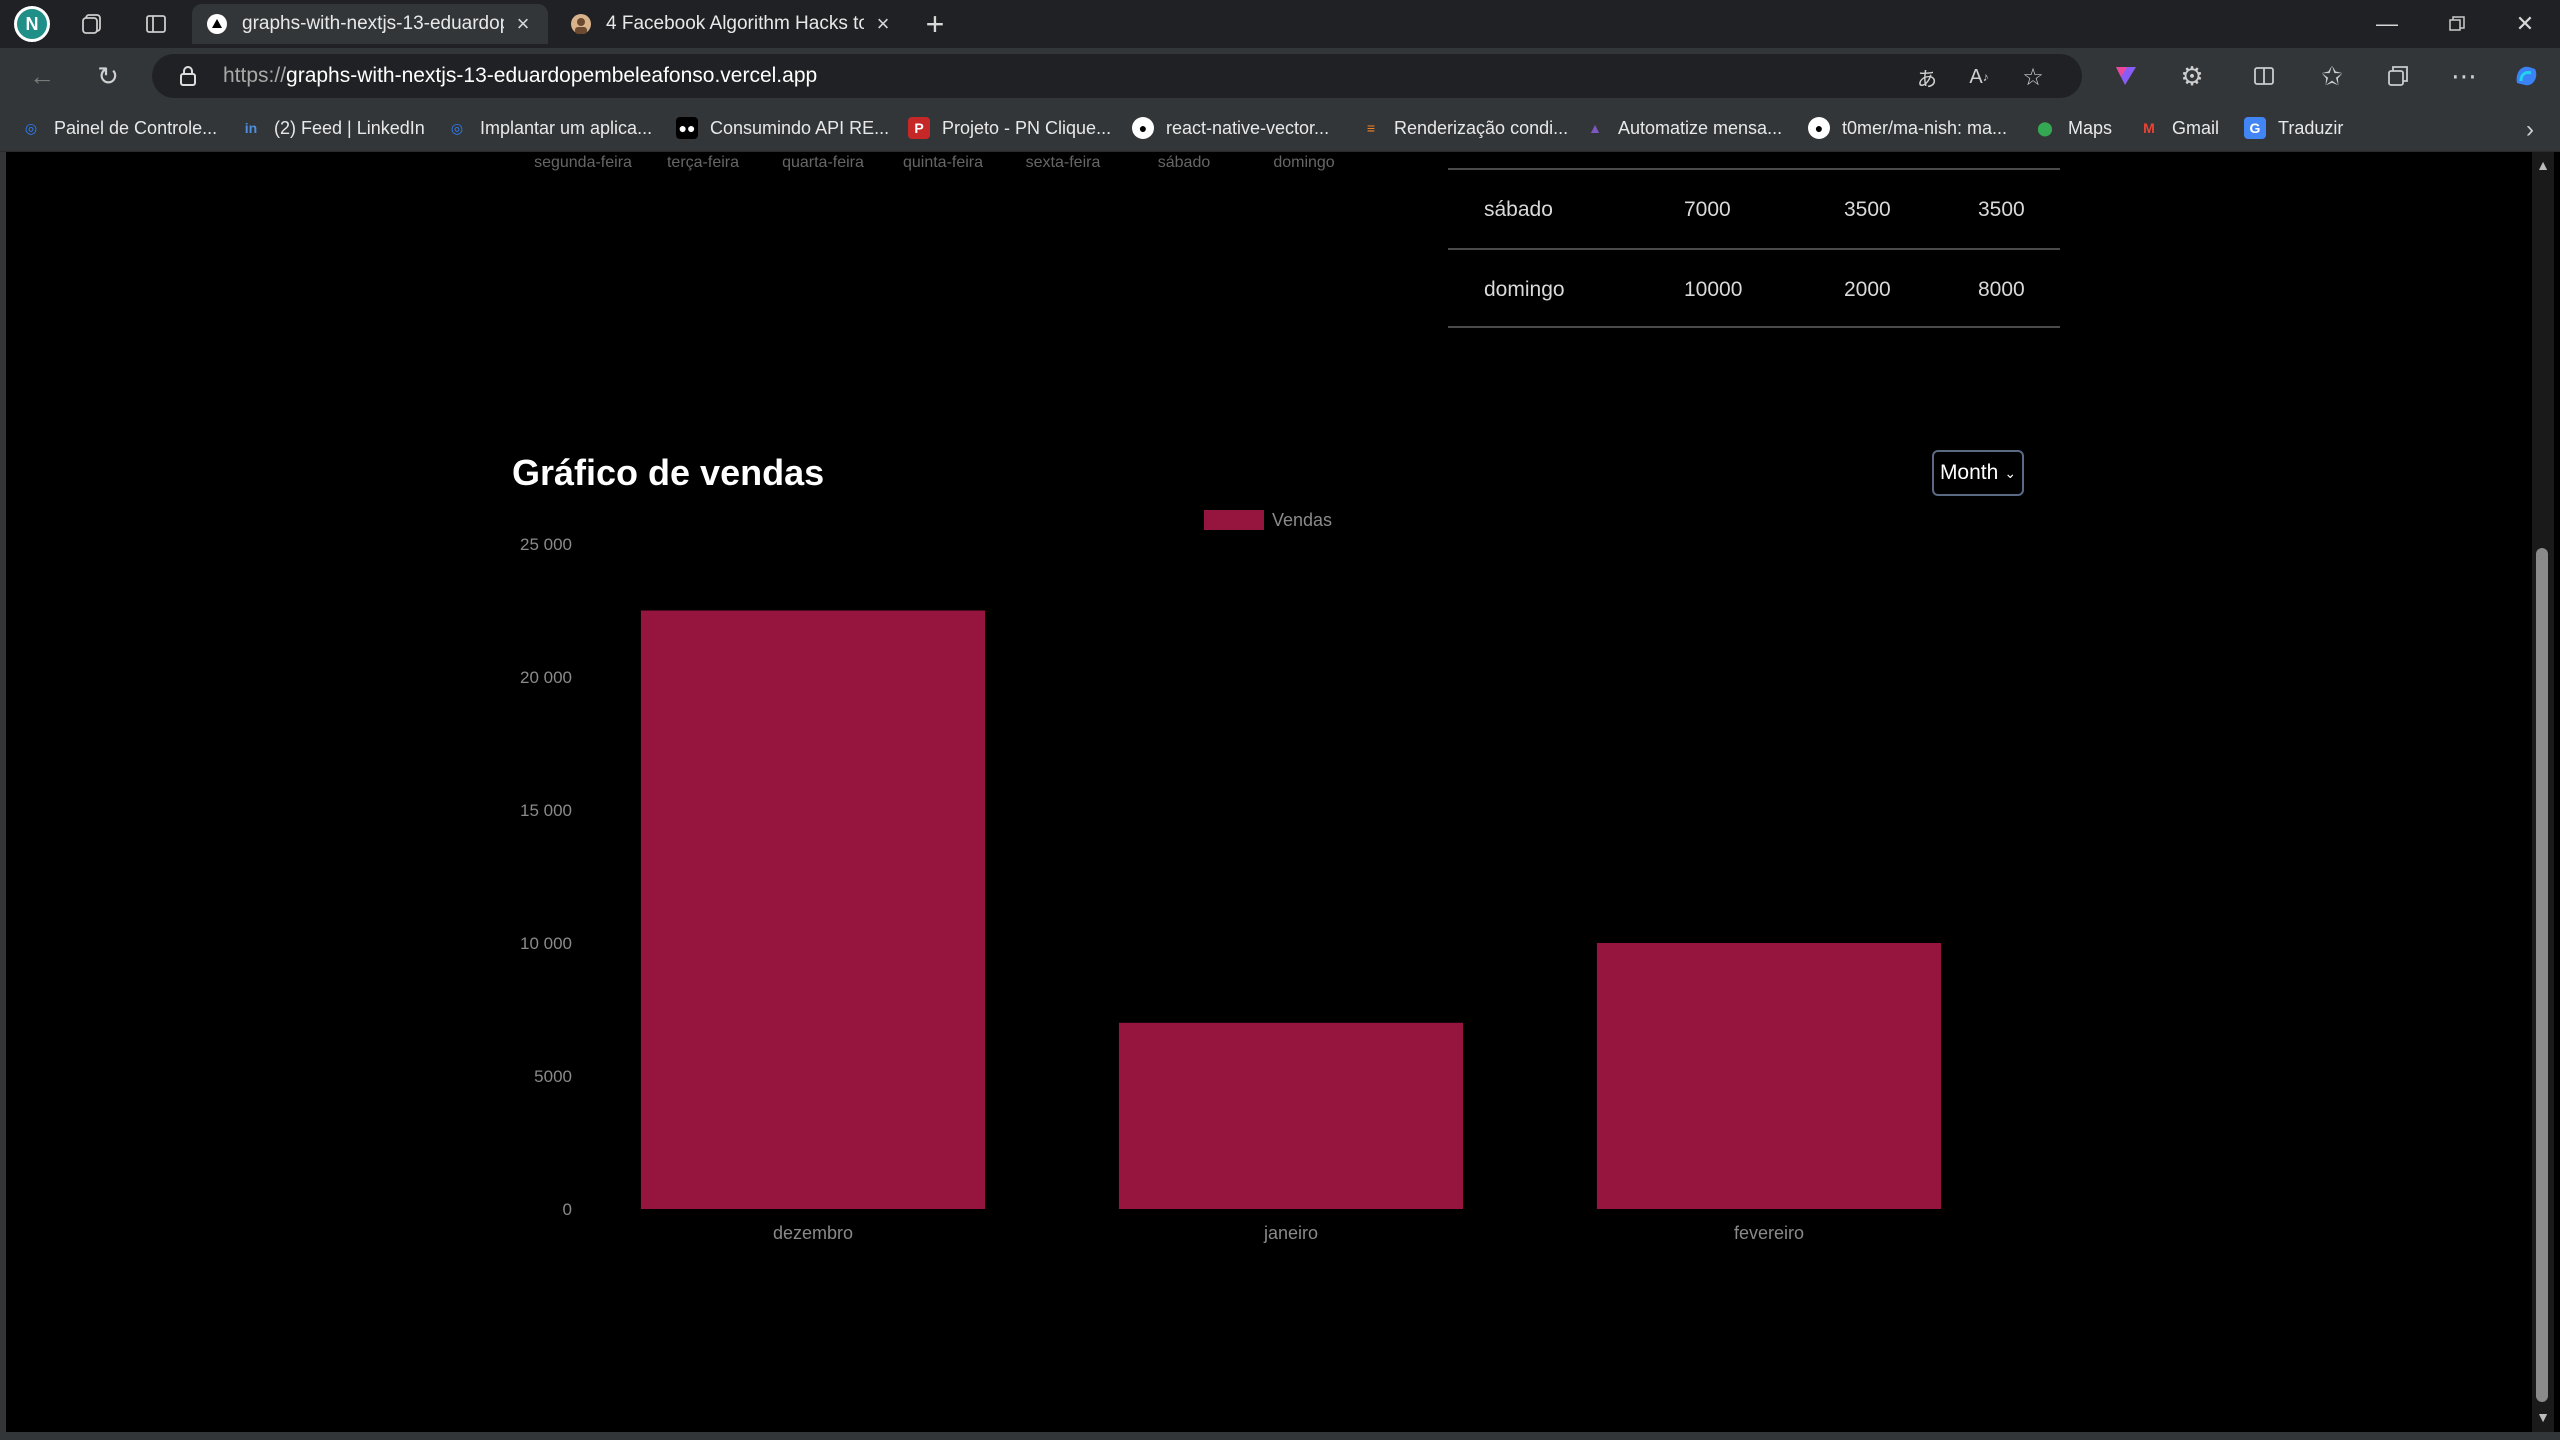 Image resolution: width=2560 pixels, height=1440 pixels. What do you see at coordinates (1302, 520) in the screenshot?
I see `legend-label: Vendas` at bounding box center [1302, 520].